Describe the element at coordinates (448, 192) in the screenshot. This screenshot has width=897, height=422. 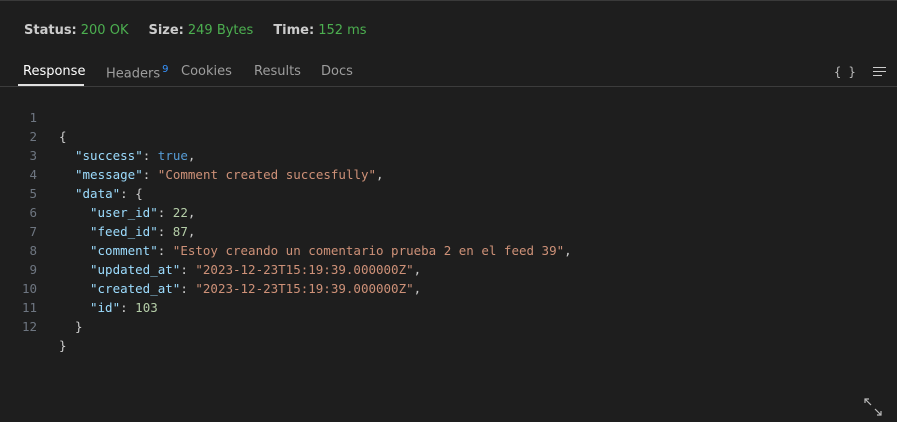
I see `code-line: 5 "user_id": 22,` at that location.